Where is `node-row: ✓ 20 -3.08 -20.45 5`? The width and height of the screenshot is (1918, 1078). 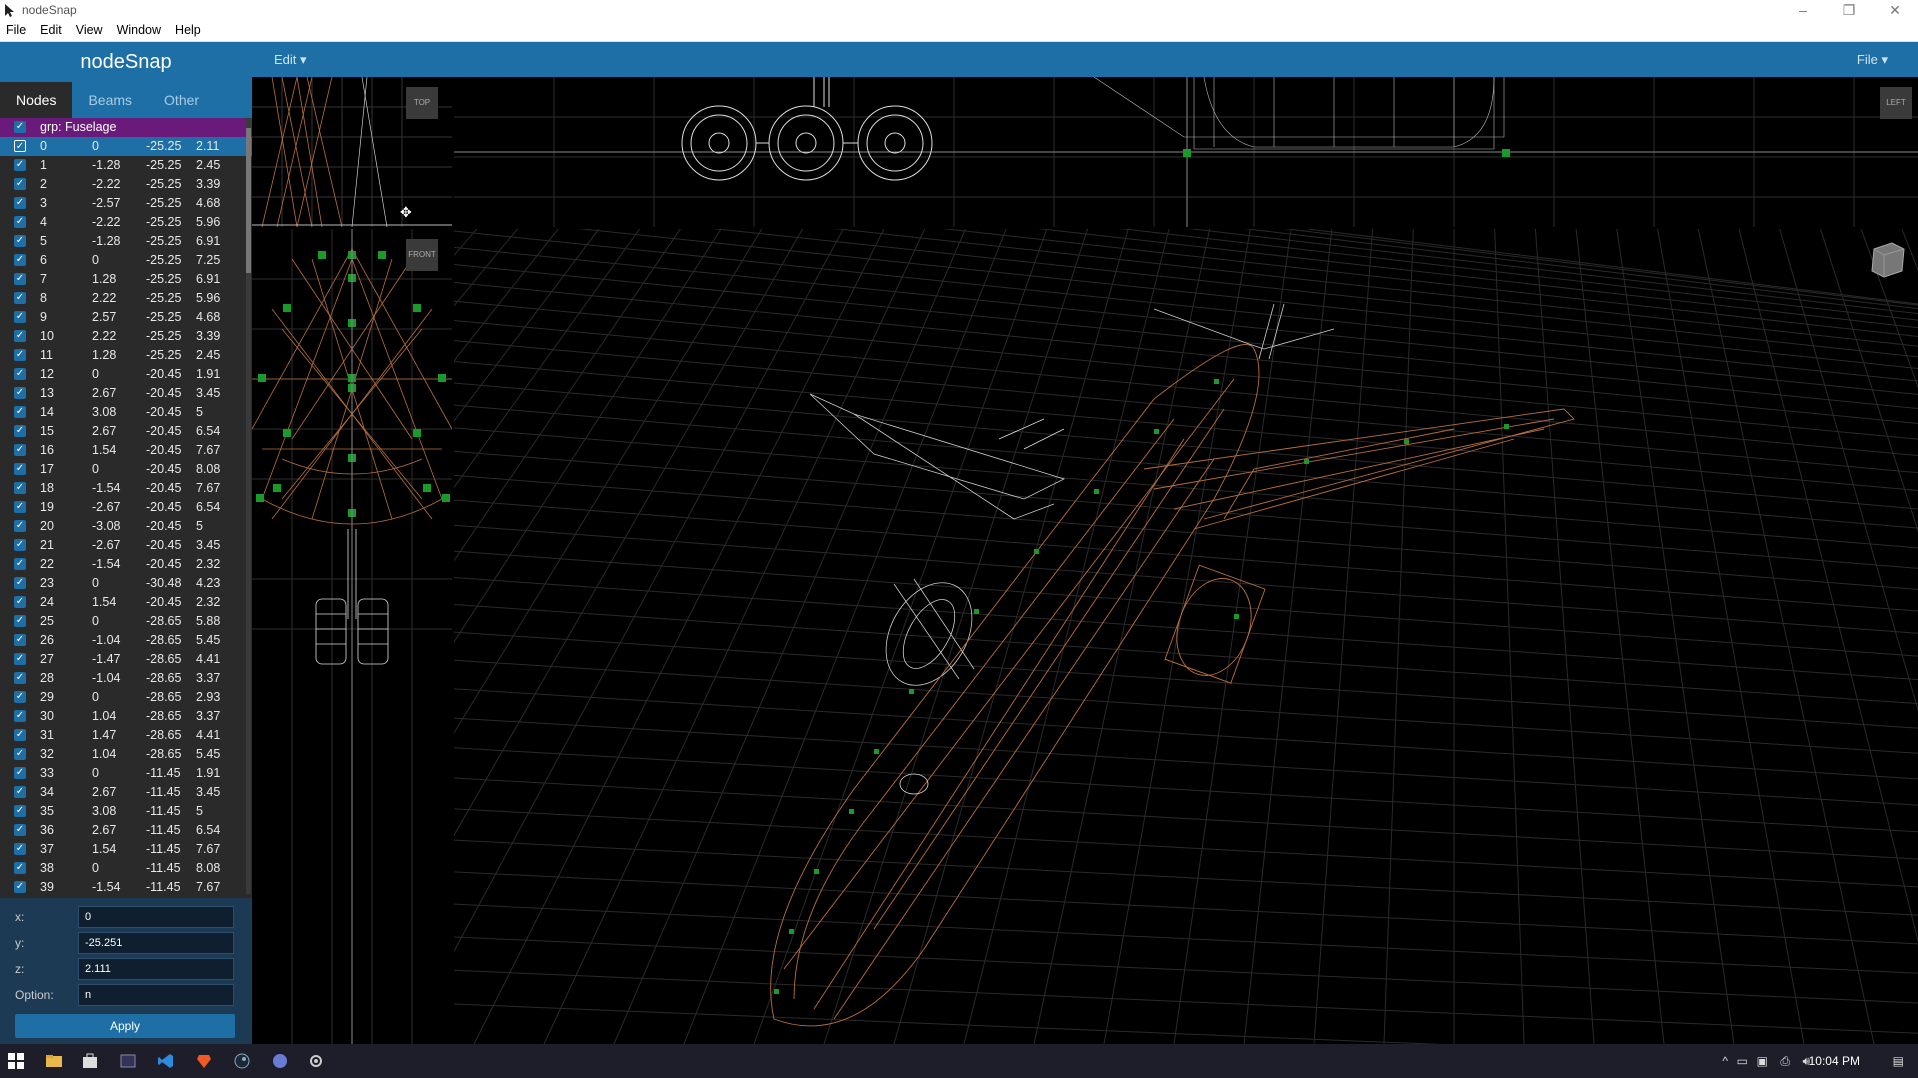 node-row: ✓ 20 -3.08 -20.45 5 is located at coordinates (126, 526).